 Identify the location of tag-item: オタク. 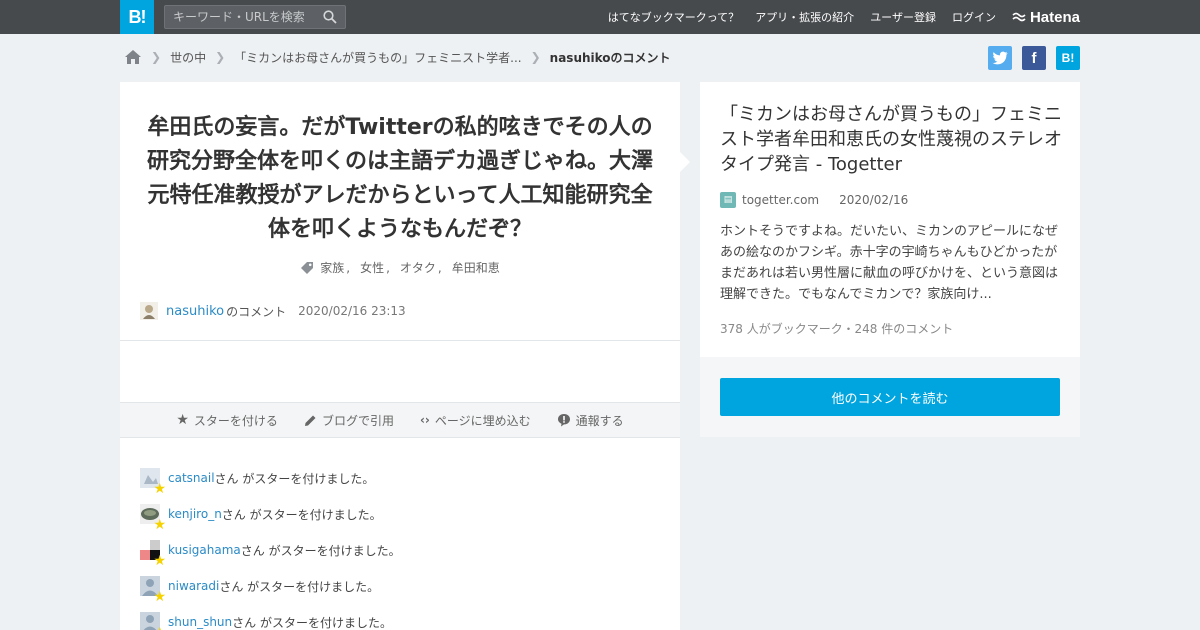
(418, 267).